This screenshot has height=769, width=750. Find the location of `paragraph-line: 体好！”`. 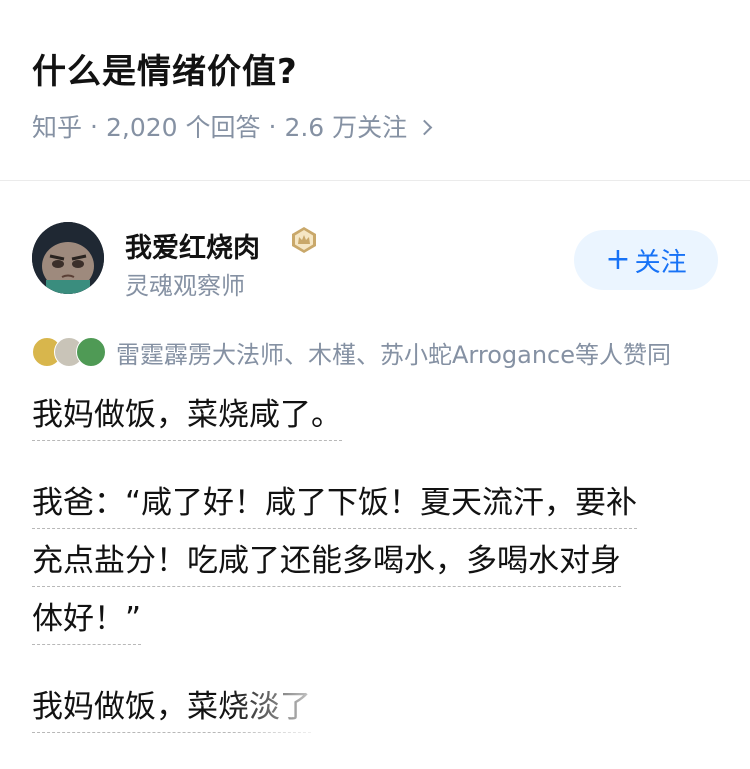

paragraph-line: 体好！” is located at coordinates (87, 619).